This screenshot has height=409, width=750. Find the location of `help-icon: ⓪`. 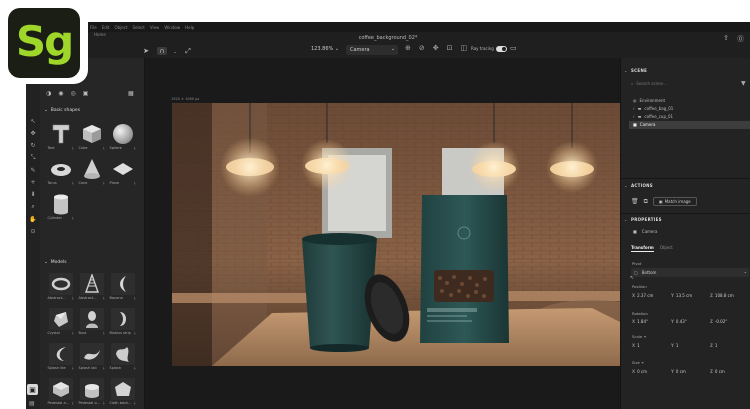

help-icon: ⓪ is located at coordinates (740, 39).